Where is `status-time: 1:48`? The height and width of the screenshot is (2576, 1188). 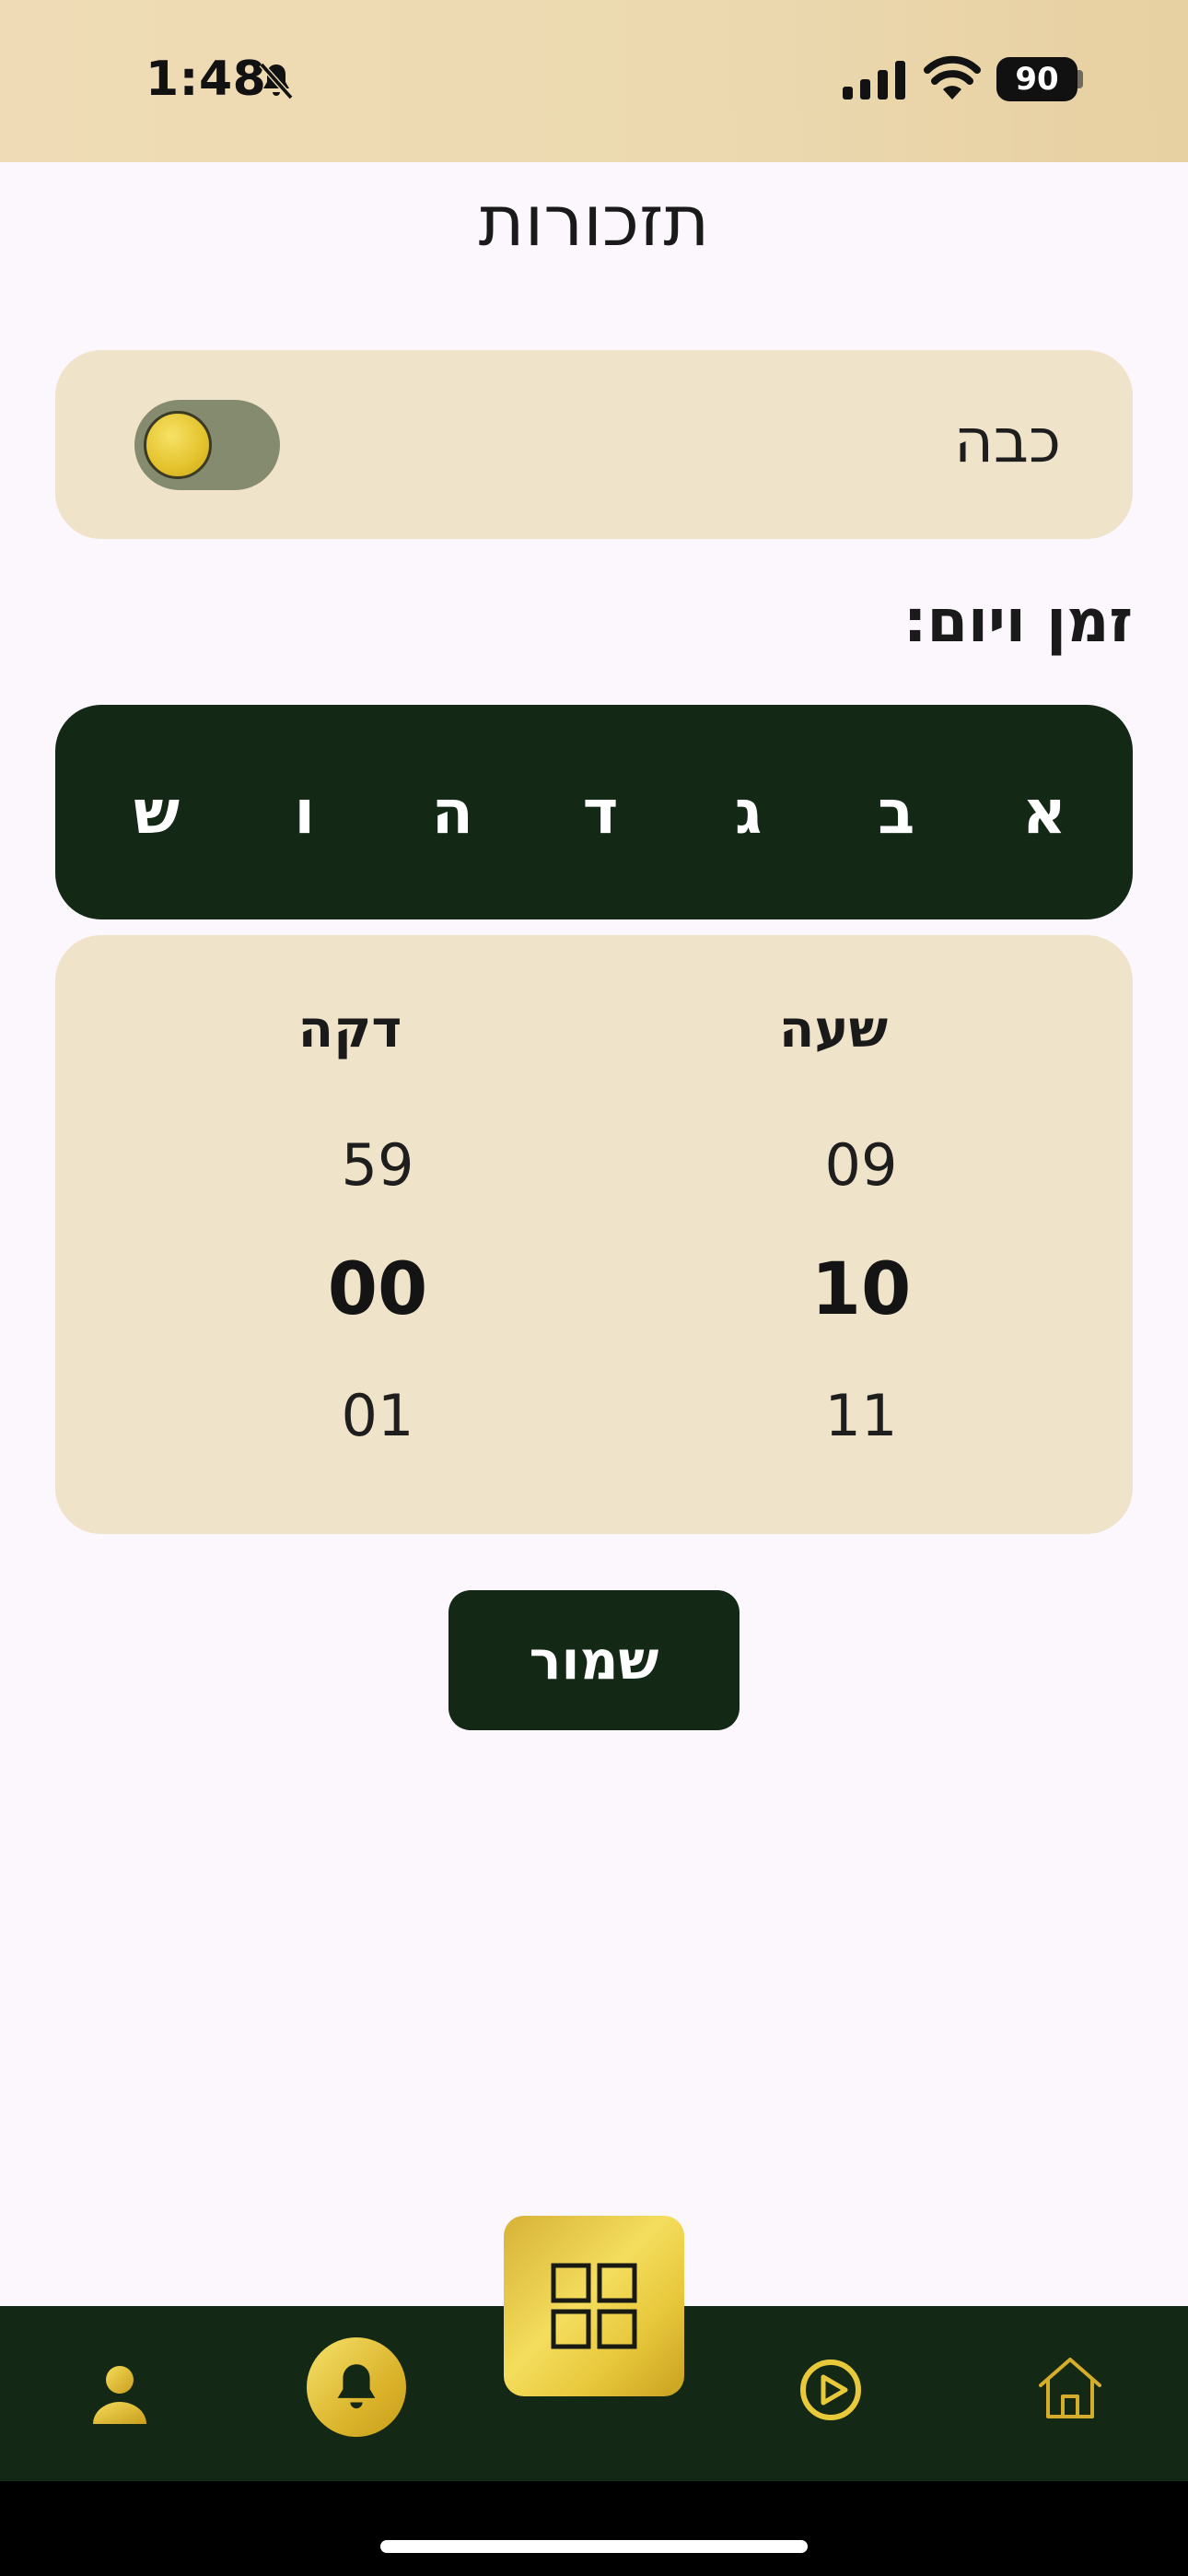 status-time: 1:48 is located at coordinates (206, 79).